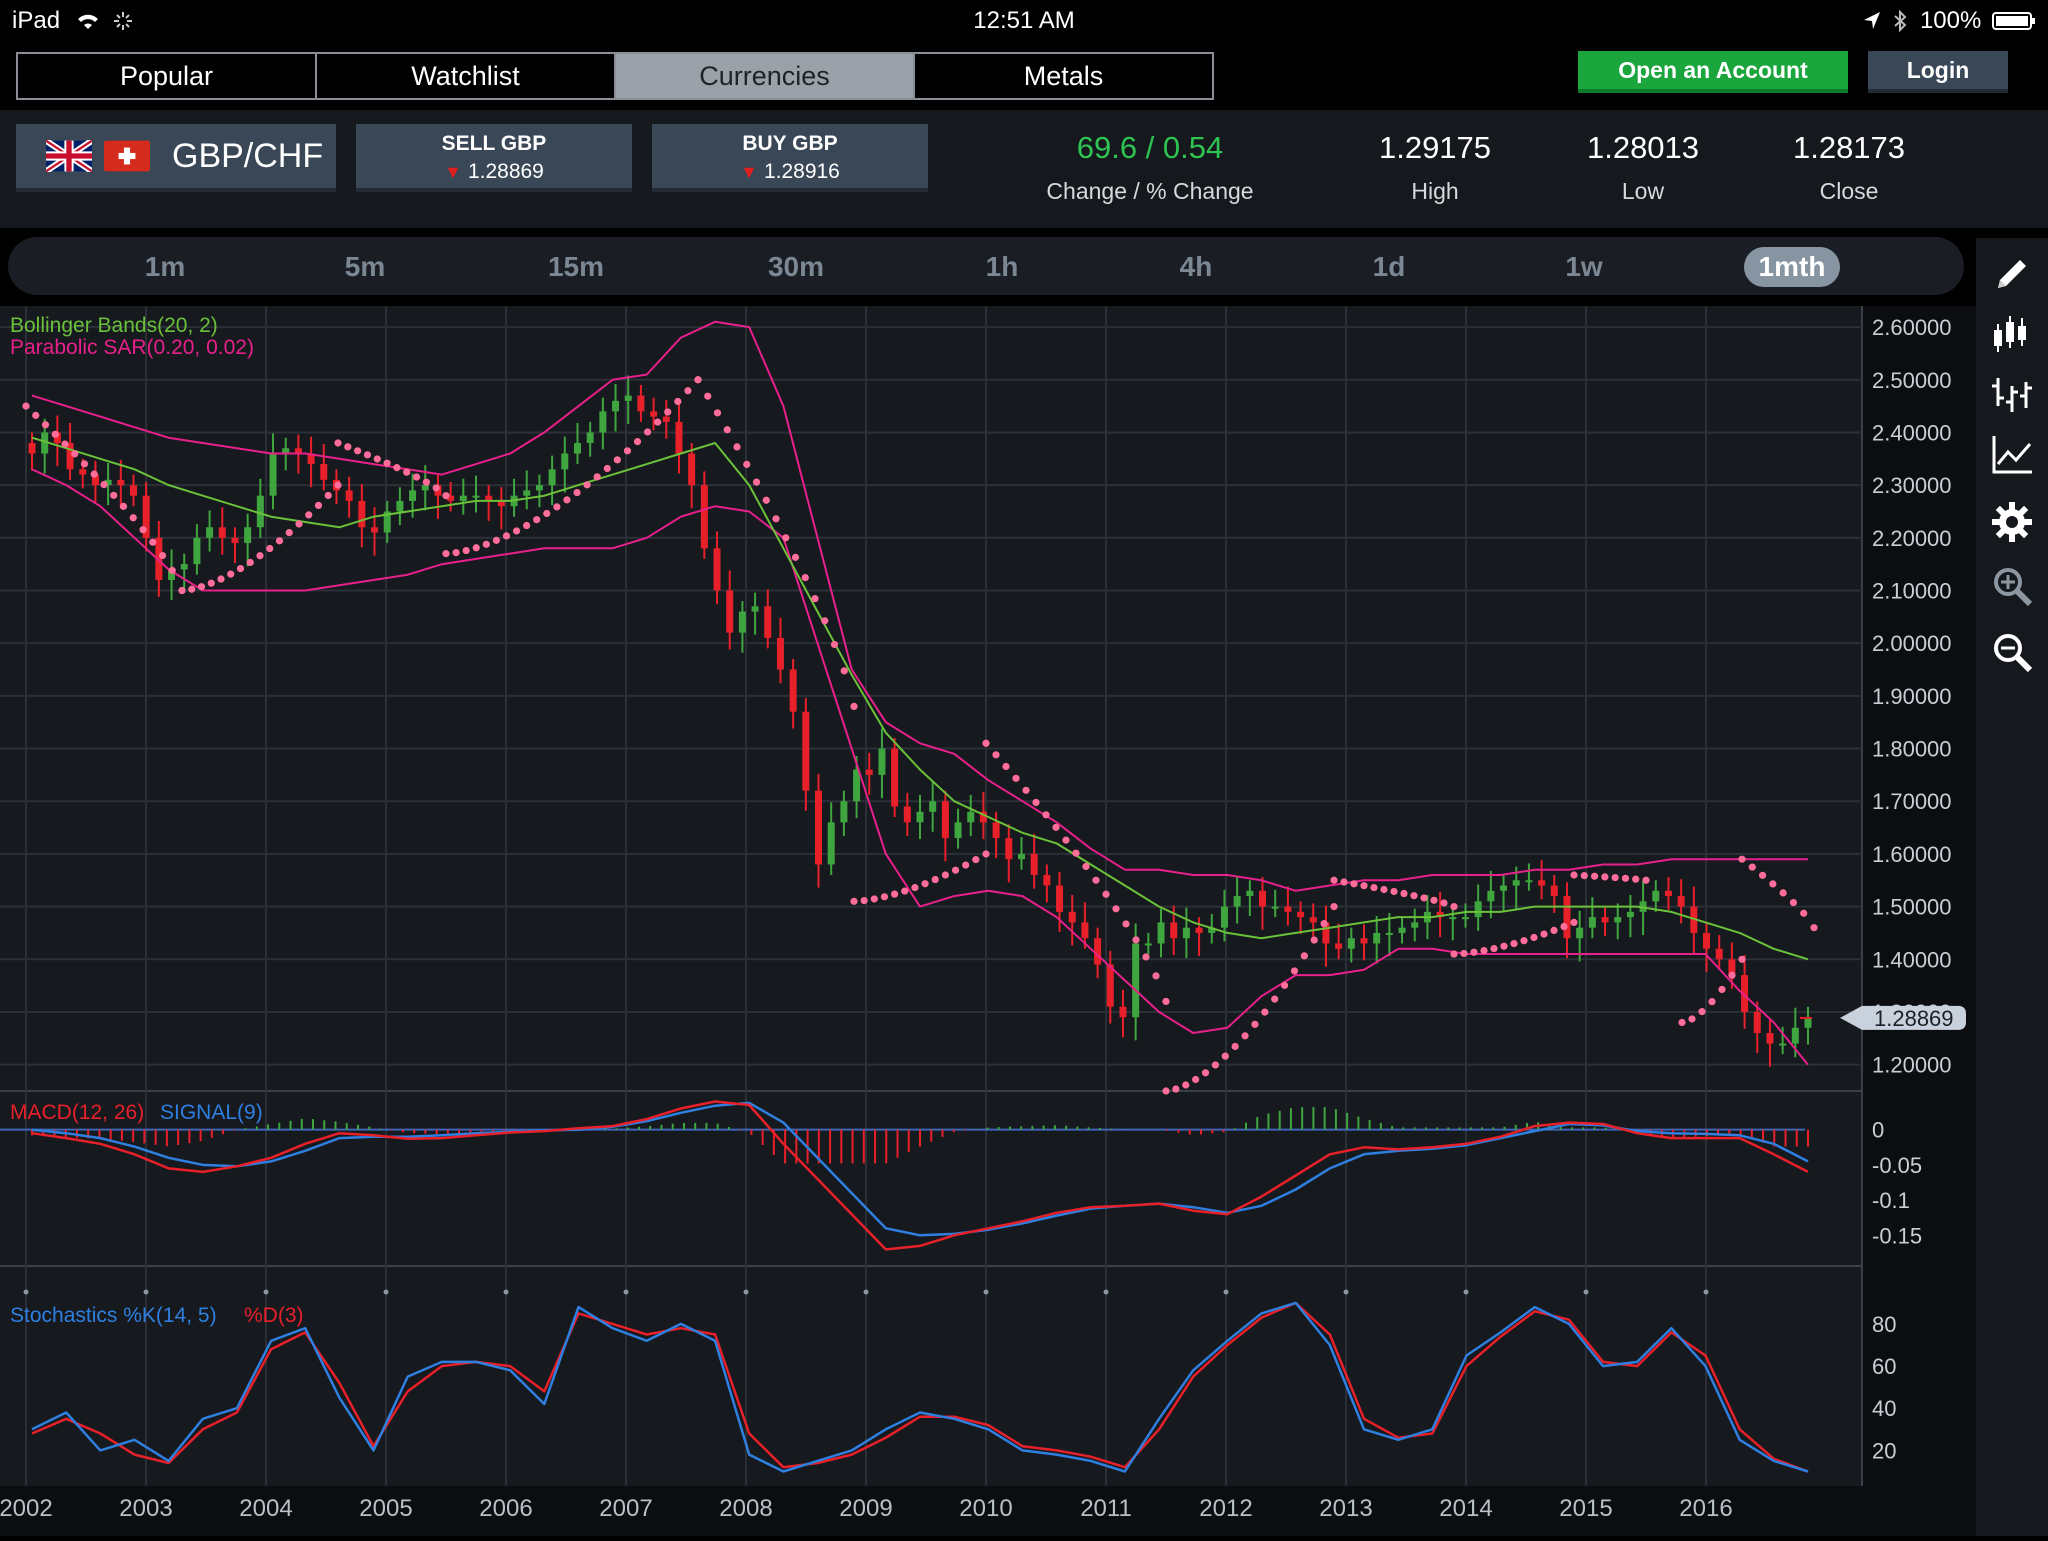 The image size is (2048, 1541). What do you see at coordinates (625, 1508) in the screenshot?
I see `x-tick-label: 2007` at bounding box center [625, 1508].